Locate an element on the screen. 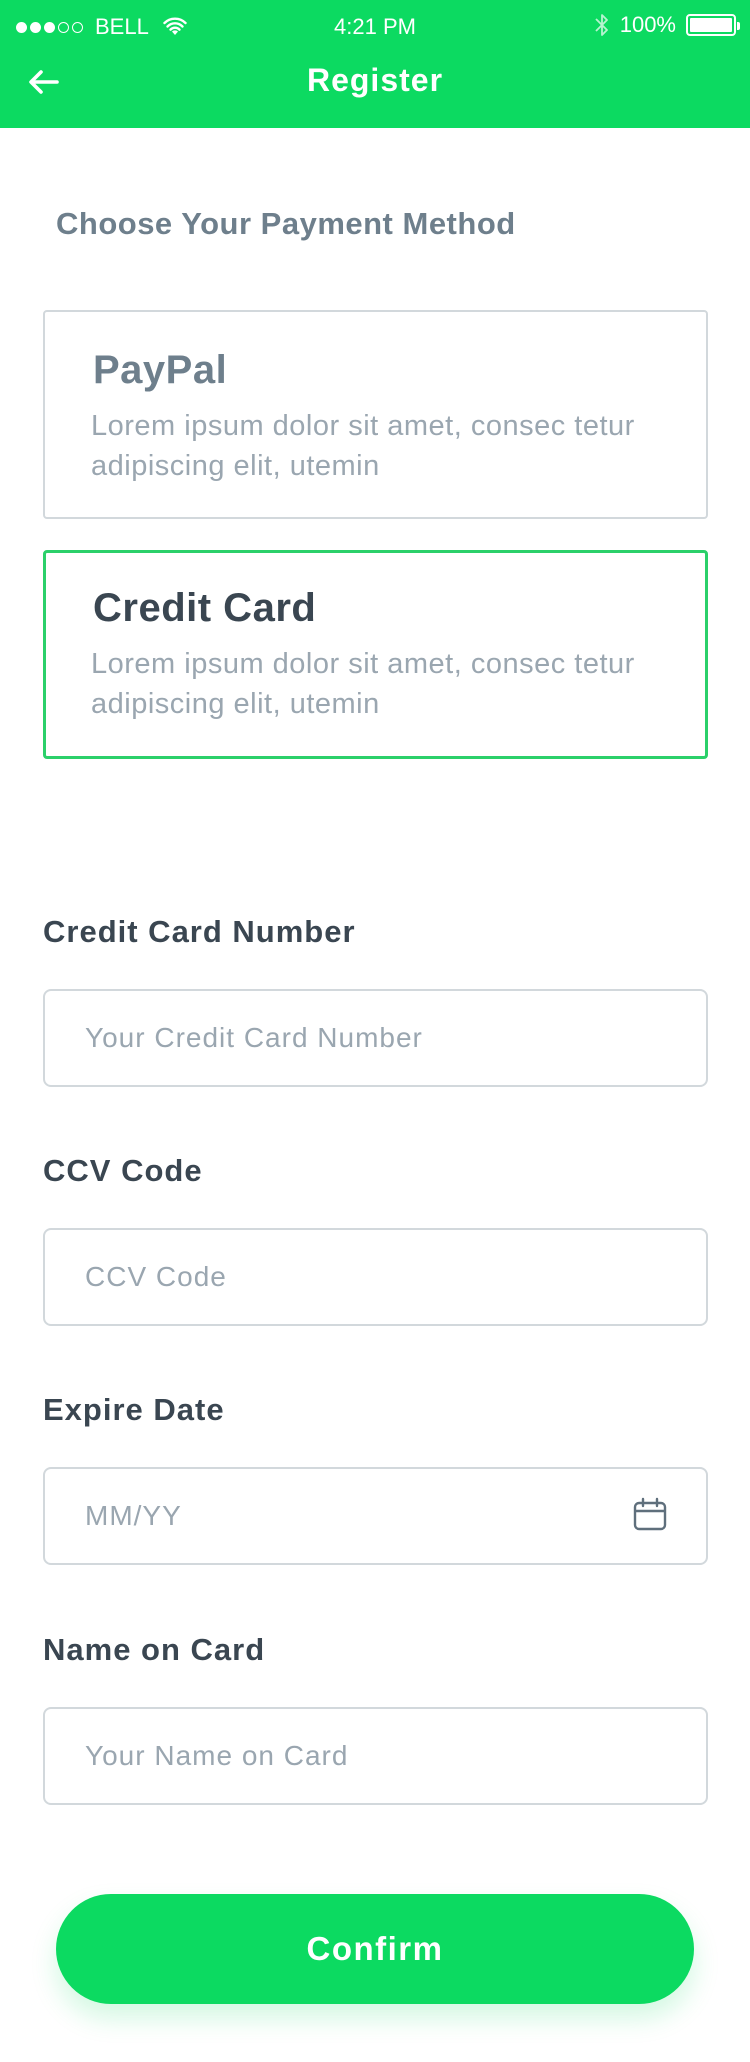  battery-percent: 100% is located at coordinates (647, 24).